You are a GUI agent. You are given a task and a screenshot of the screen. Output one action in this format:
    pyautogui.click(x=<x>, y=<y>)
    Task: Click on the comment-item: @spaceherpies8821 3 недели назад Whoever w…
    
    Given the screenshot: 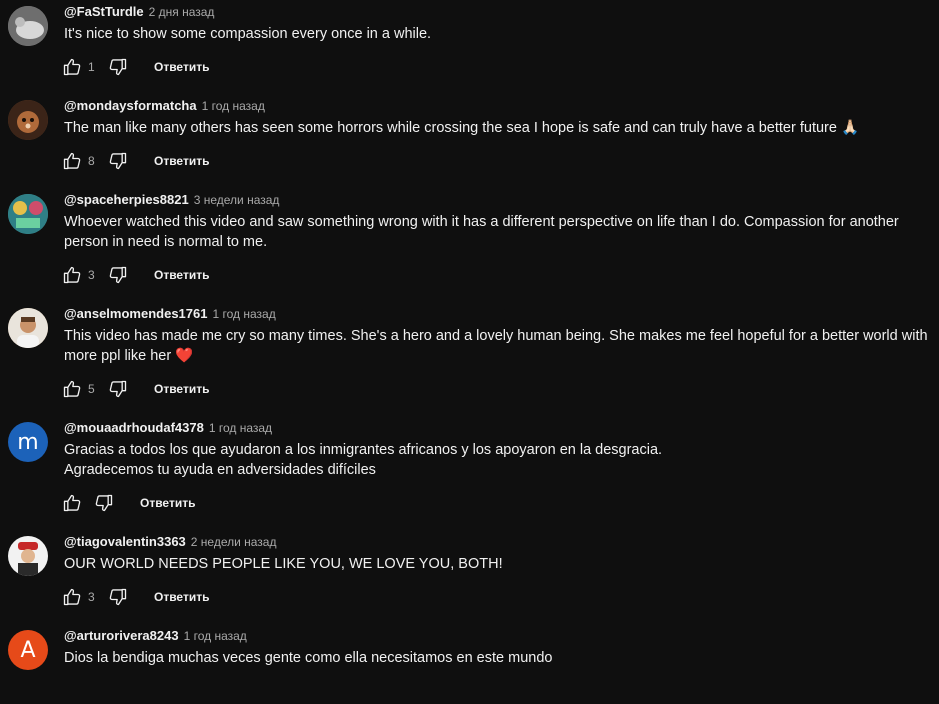 What is the action you would take?
    pyautogui.click(x=469, y=239)
    